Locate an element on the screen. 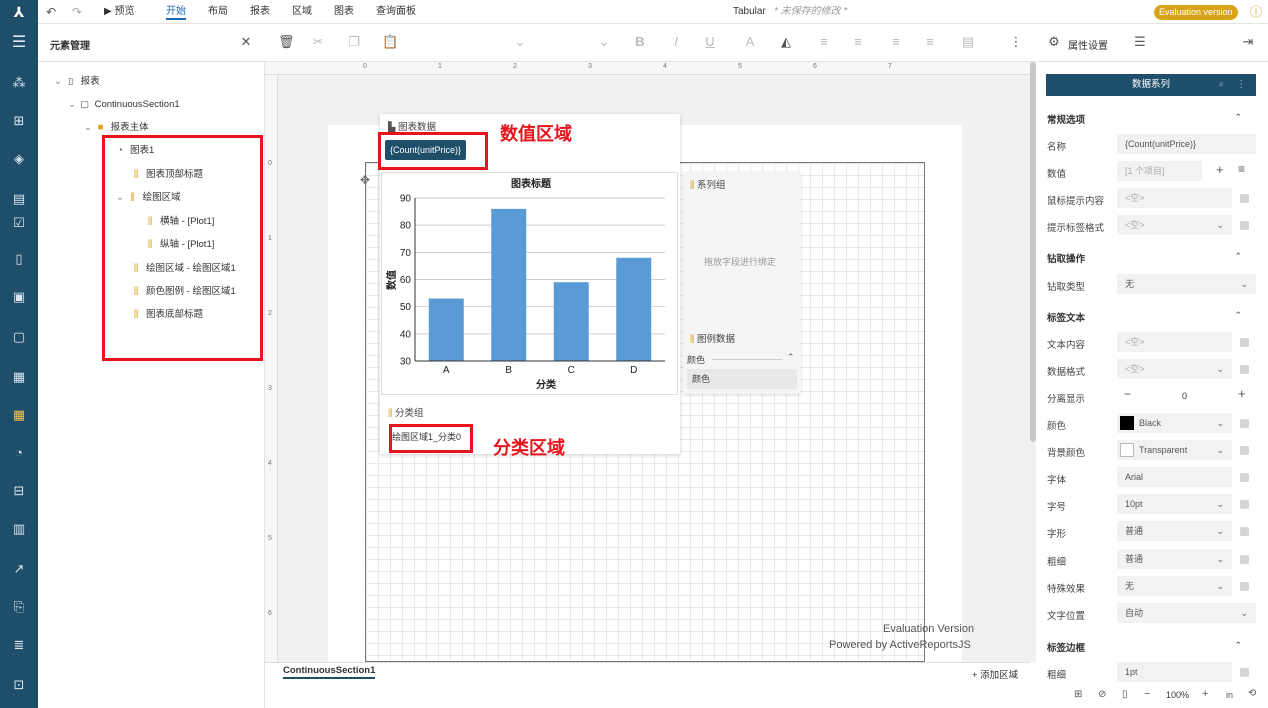  move-handle-icon: ✥ is located at coordinates (365, 180).